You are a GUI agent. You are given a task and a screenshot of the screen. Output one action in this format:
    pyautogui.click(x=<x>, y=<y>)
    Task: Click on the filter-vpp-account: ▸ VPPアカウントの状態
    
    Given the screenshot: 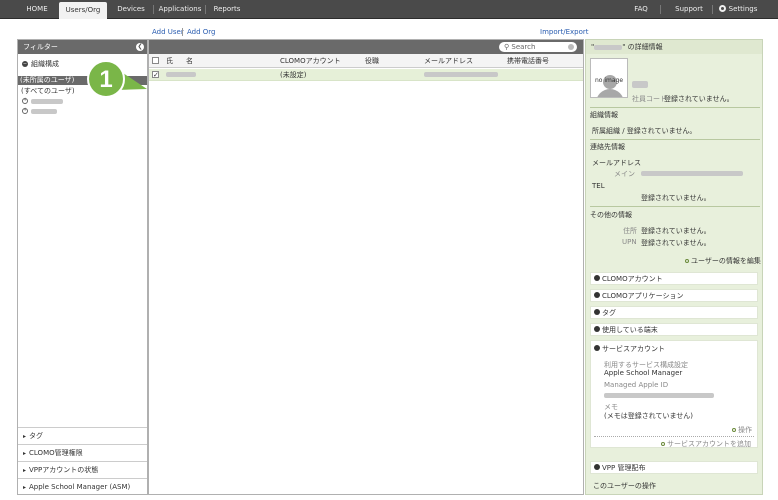 What is the action you would take?
    pyautogui.click(x=82, y=469)
    